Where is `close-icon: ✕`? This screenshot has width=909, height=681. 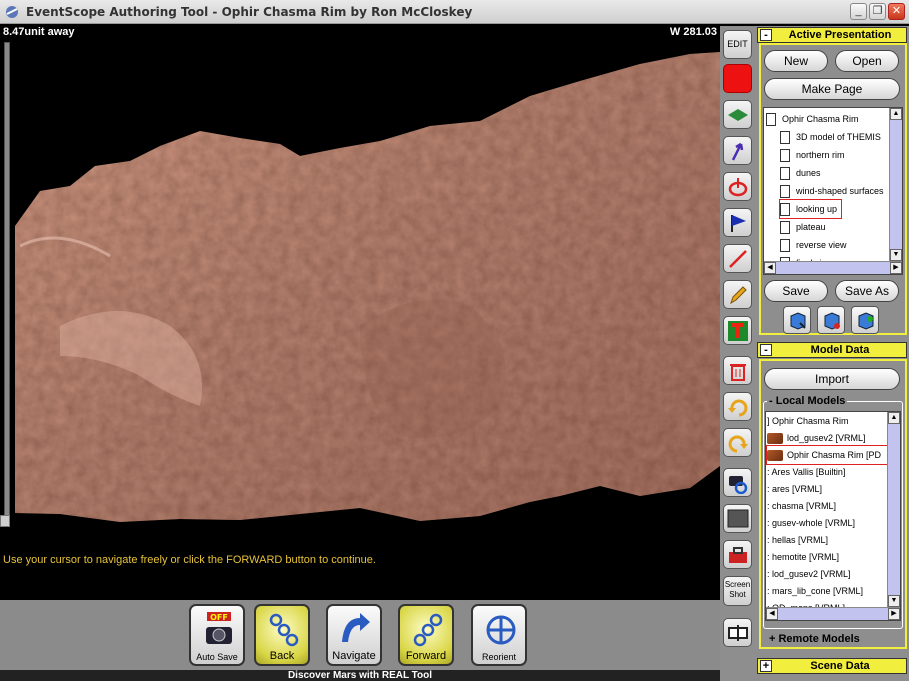
close-icon: ✕ is located at coordinates (896, 11).